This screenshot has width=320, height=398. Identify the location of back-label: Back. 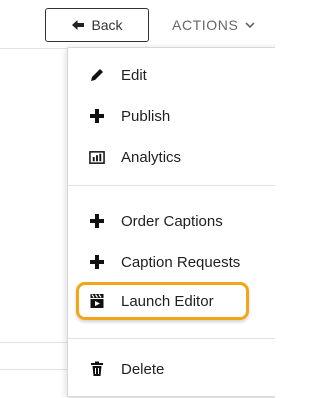
(107, 25).